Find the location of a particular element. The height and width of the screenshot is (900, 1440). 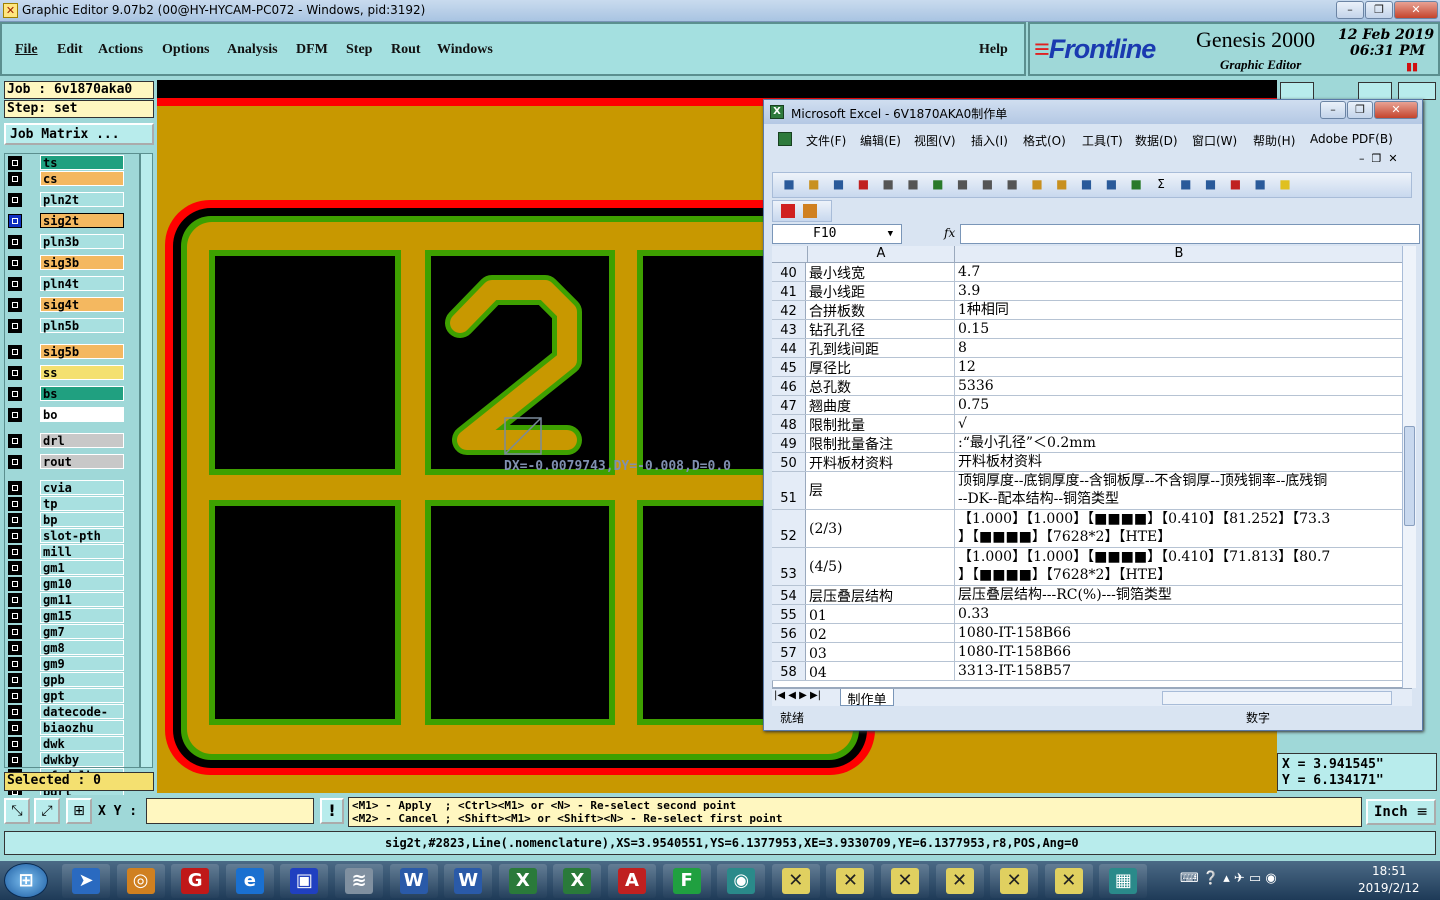

fx-icon: fx is located at coordinates (949, 233).